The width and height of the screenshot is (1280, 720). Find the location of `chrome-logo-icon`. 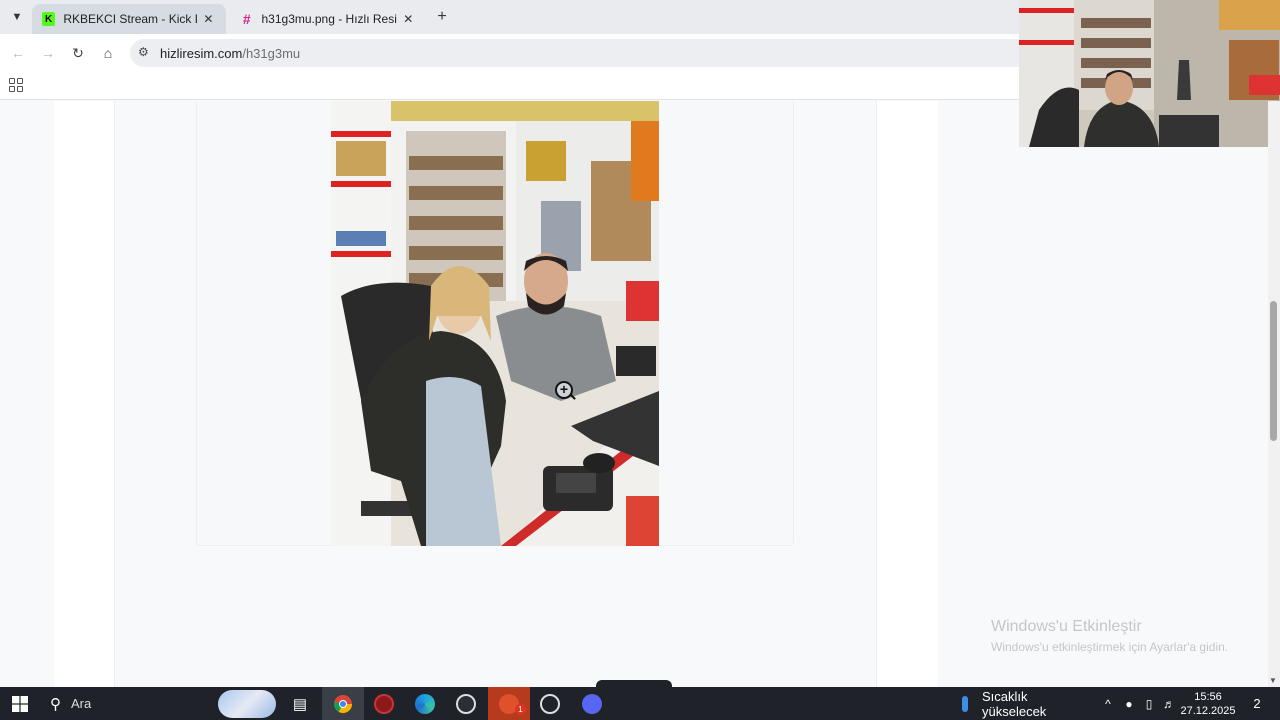

chrome-logo-icon is located at coordinates (342, 703).